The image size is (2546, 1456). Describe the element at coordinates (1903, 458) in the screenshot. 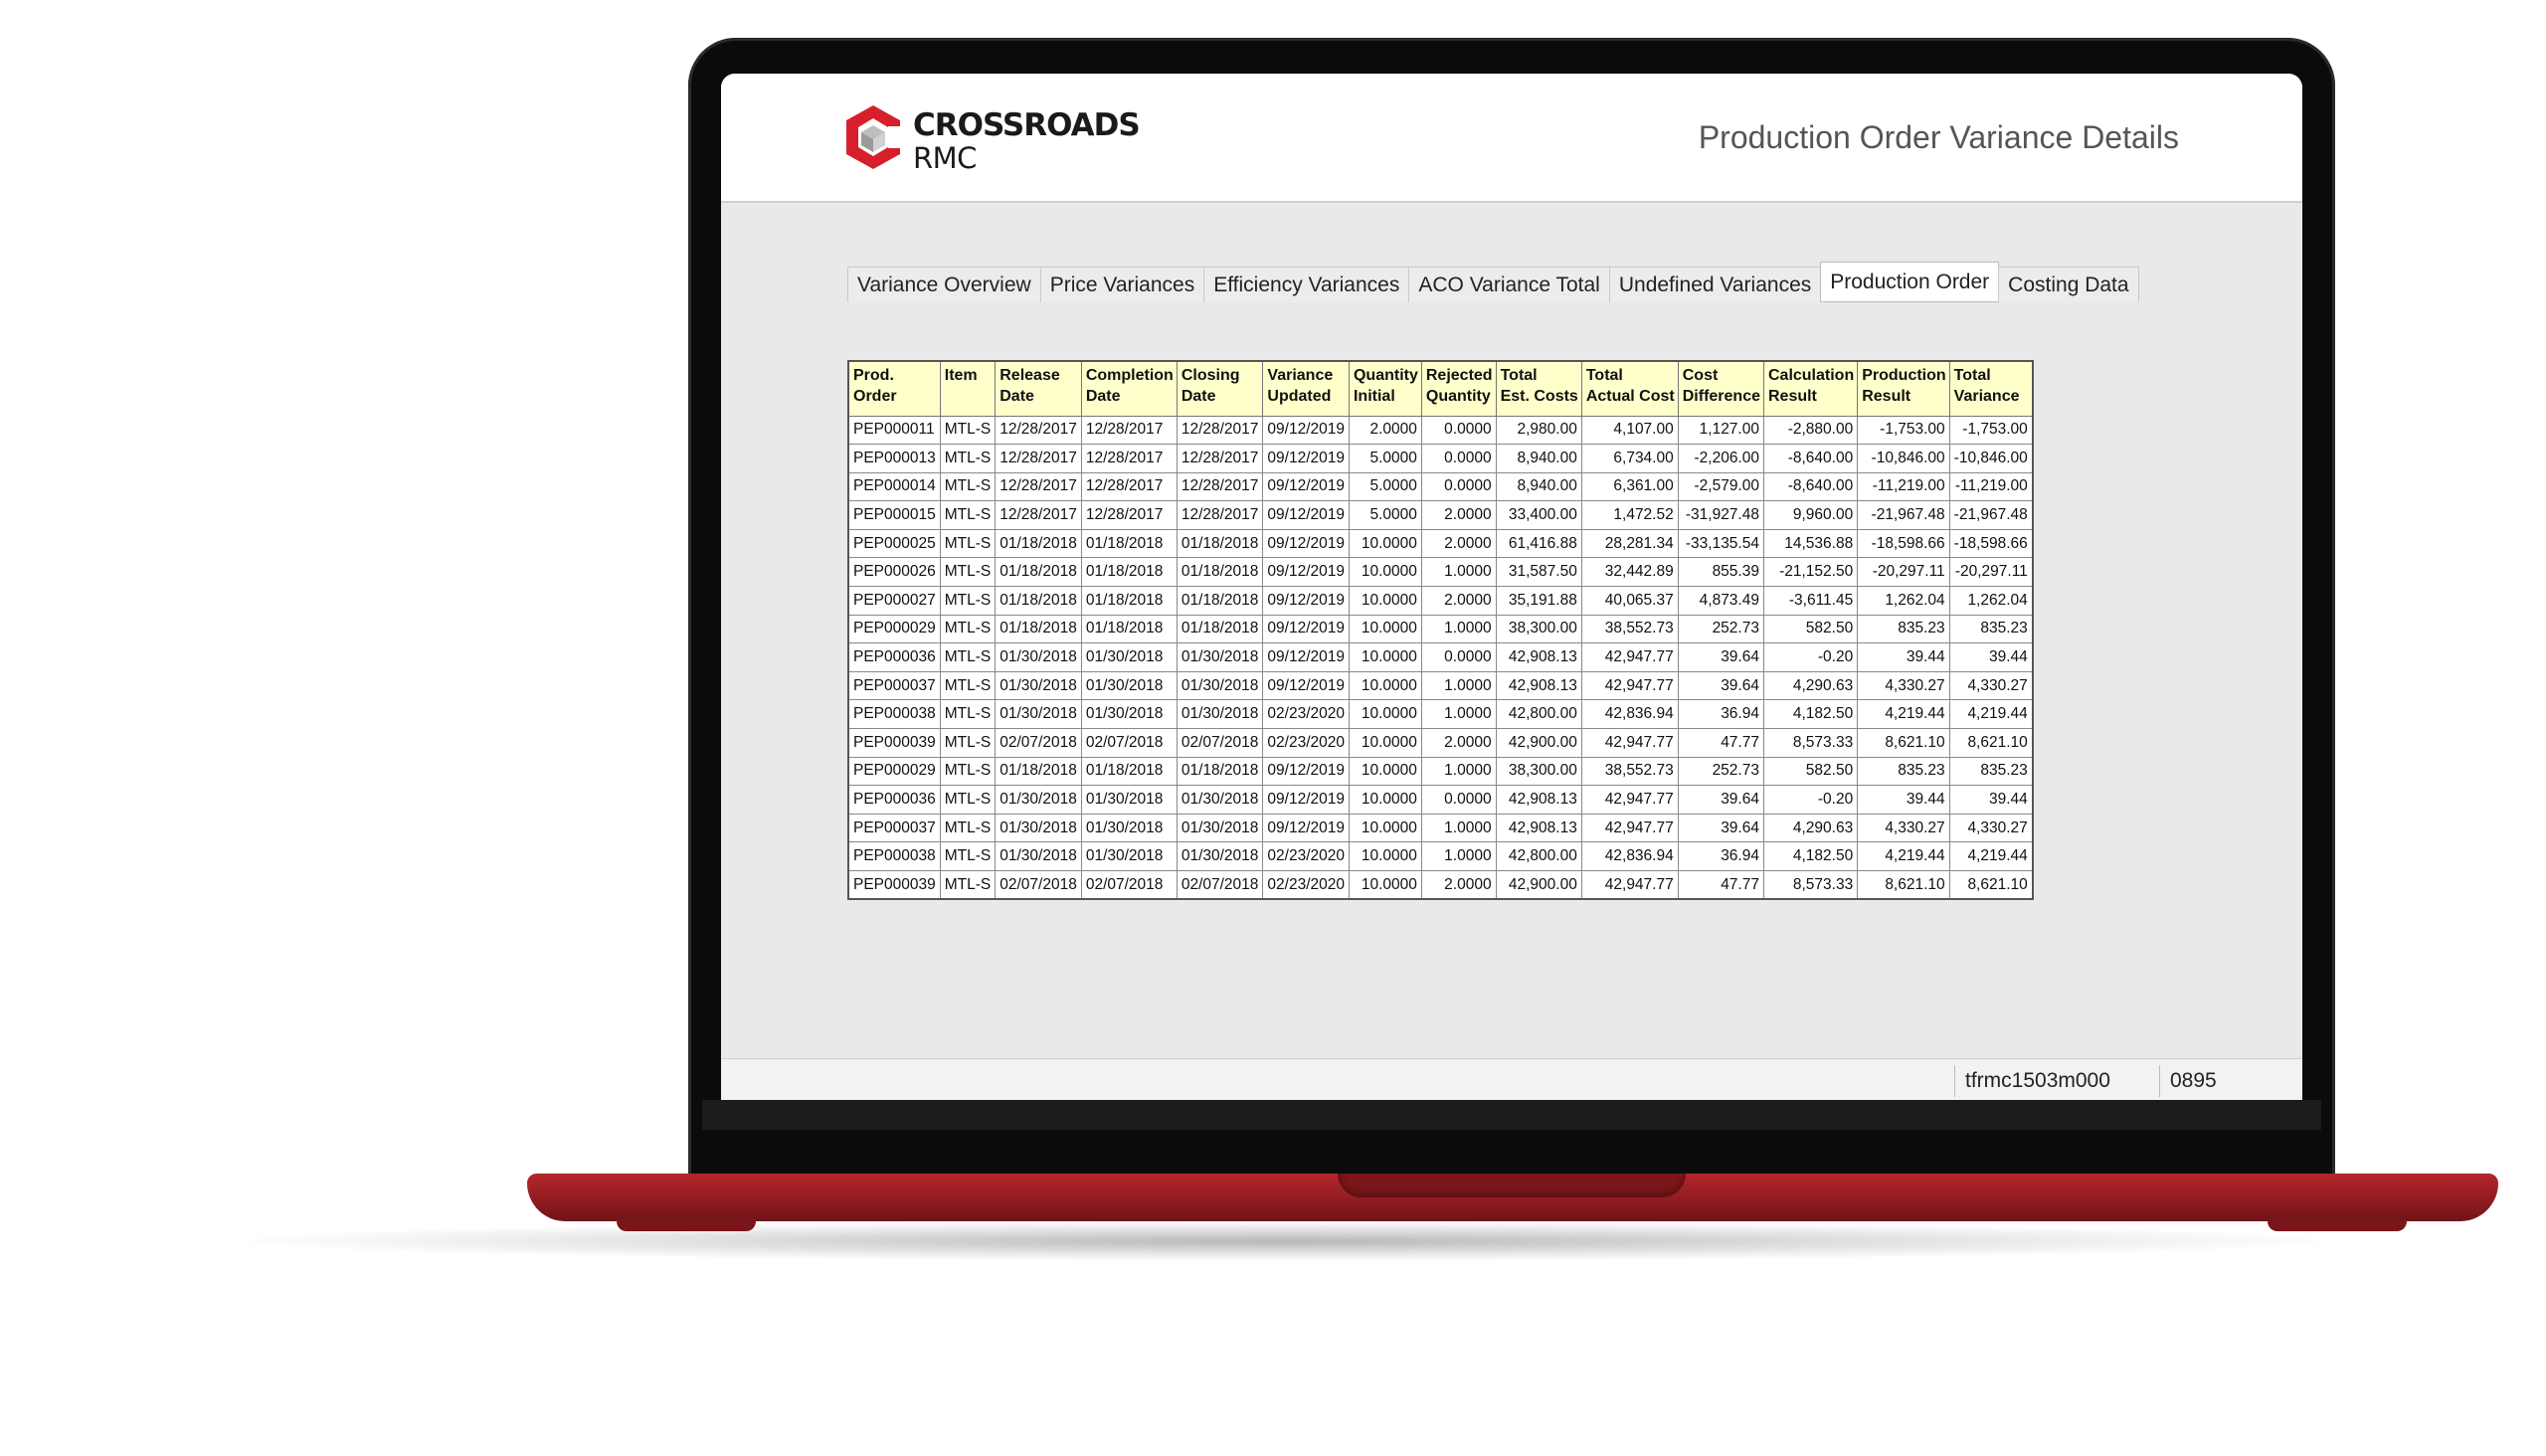

I see `table-cell: -10,846.00` at that location.